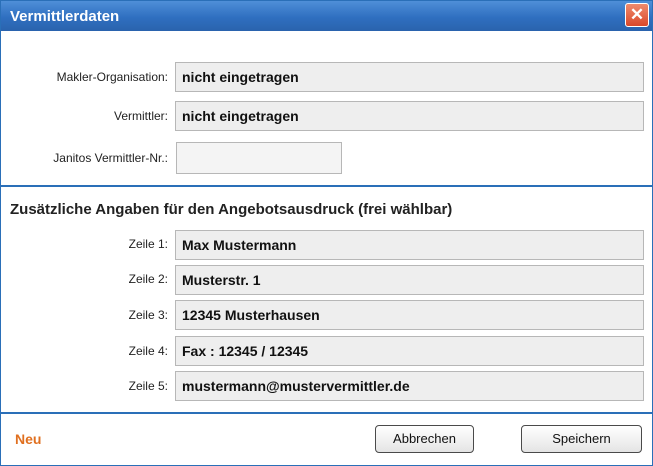 This screenshot has width=653, height=466. I want to click on vermittler-nr-field, so click(259, 158).